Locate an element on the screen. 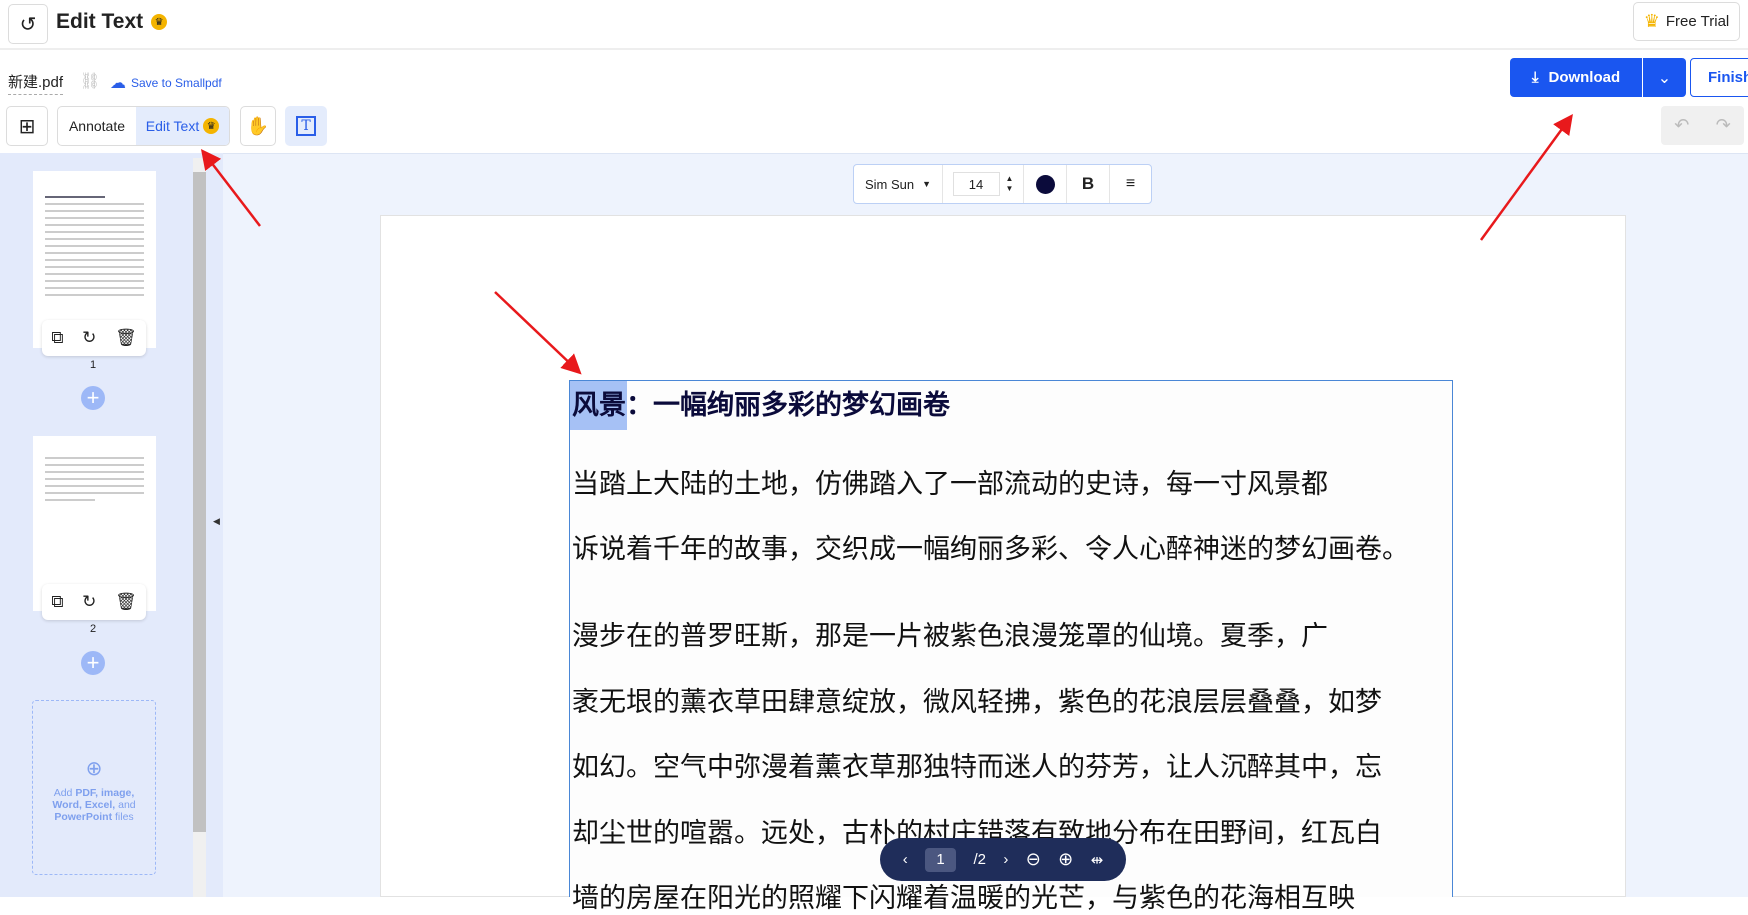 Image resolution: width=1748 pixels, height=915 pixels. text-format-toolbar: Sim Sun ▼ 14 ▲ ▼ B ≡ is located at coordinates (1002, 184).